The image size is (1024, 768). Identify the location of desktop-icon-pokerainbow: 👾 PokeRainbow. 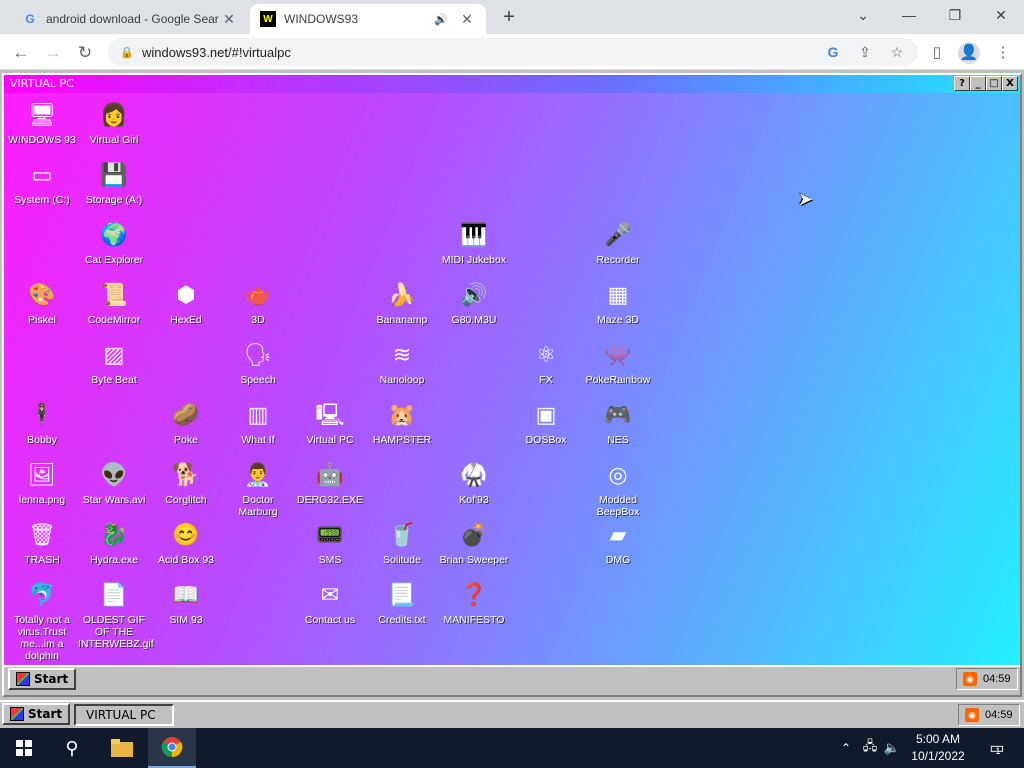
(618, 362).